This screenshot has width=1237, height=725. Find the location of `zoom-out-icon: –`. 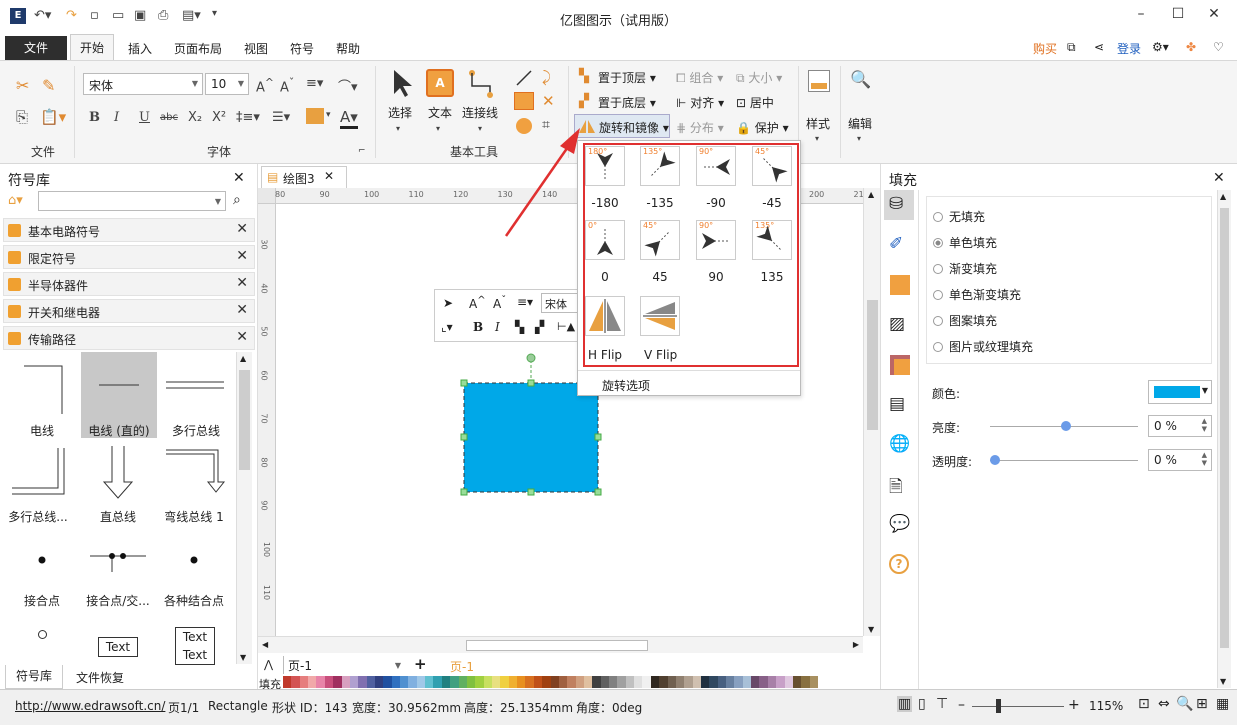

zoom-out-icon: – is located at coordinates (961, 705).